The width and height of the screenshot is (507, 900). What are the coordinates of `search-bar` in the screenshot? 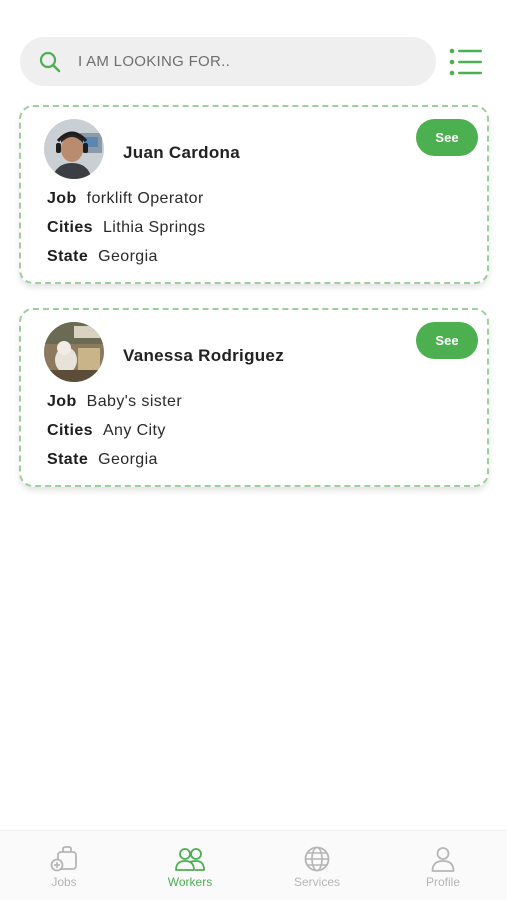 It's located at (228, 61).